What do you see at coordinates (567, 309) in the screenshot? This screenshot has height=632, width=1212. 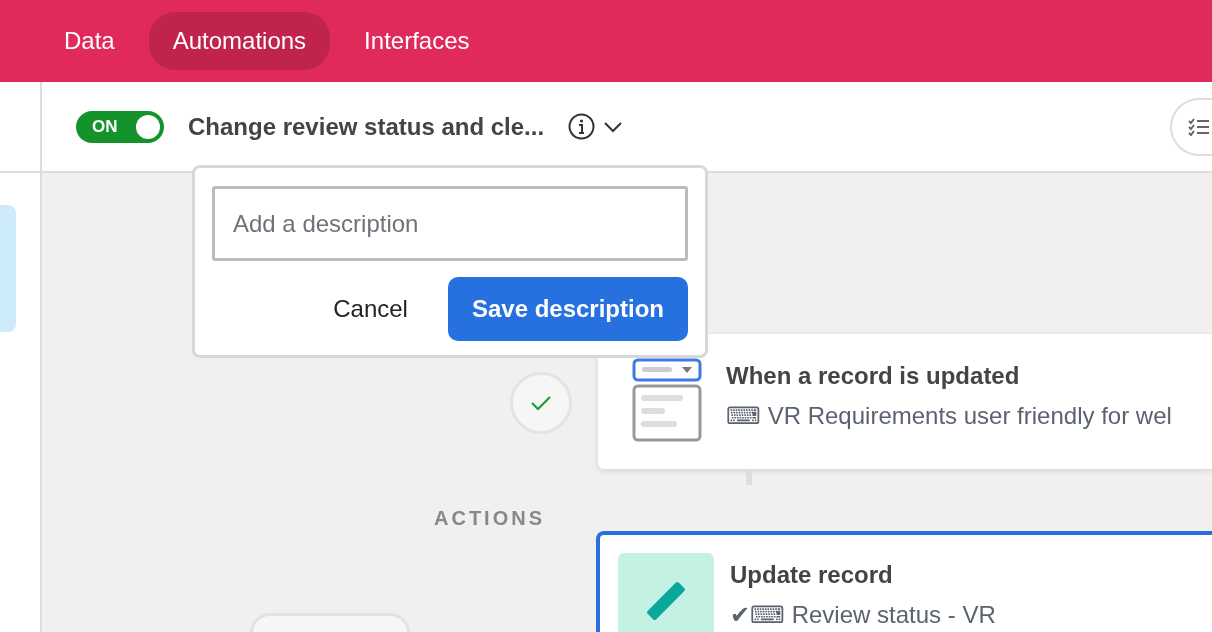 I see `save-description-button: Save description` at bounding box center [567, 309].